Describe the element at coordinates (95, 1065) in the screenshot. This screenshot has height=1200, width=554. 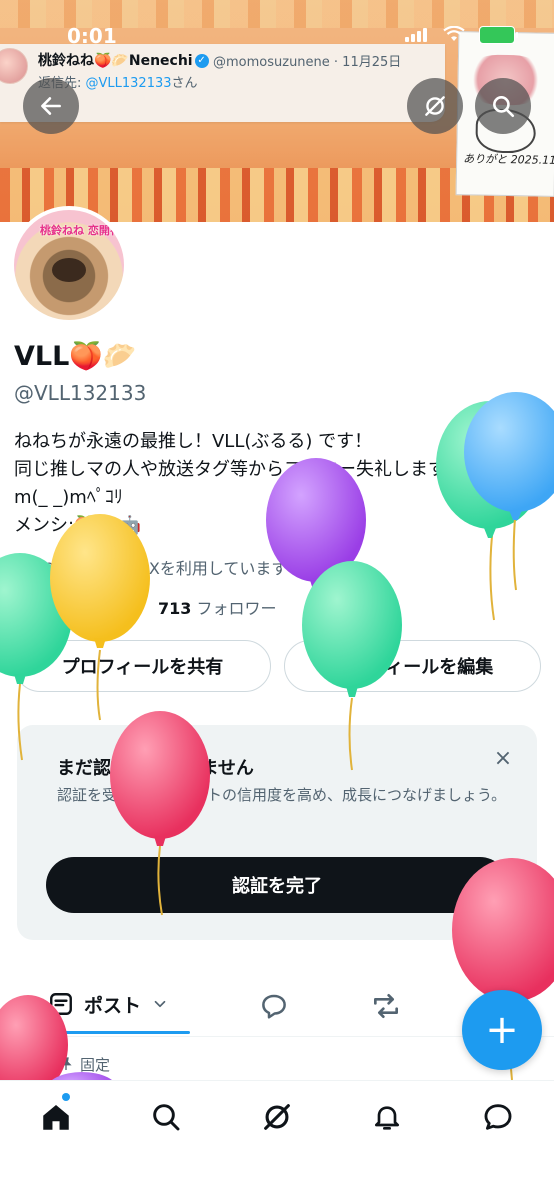
I see `pinned-label: 固定` at that location.